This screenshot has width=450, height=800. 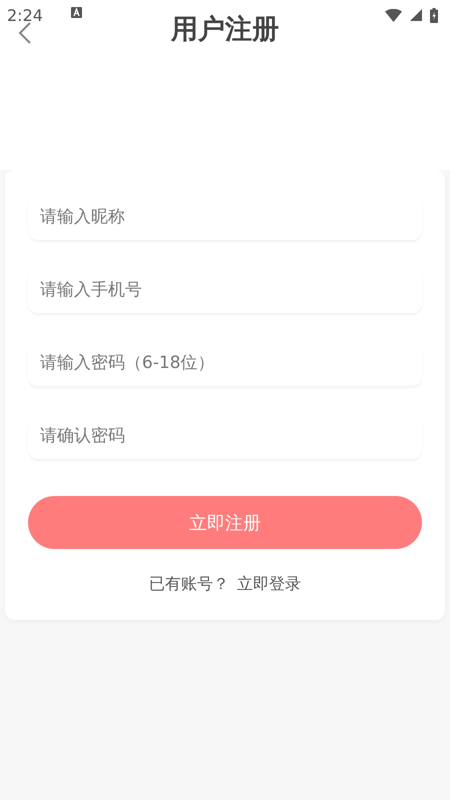 I want to click on input-field: 请输入密码（6-18位）, so click(x=225, y=363).